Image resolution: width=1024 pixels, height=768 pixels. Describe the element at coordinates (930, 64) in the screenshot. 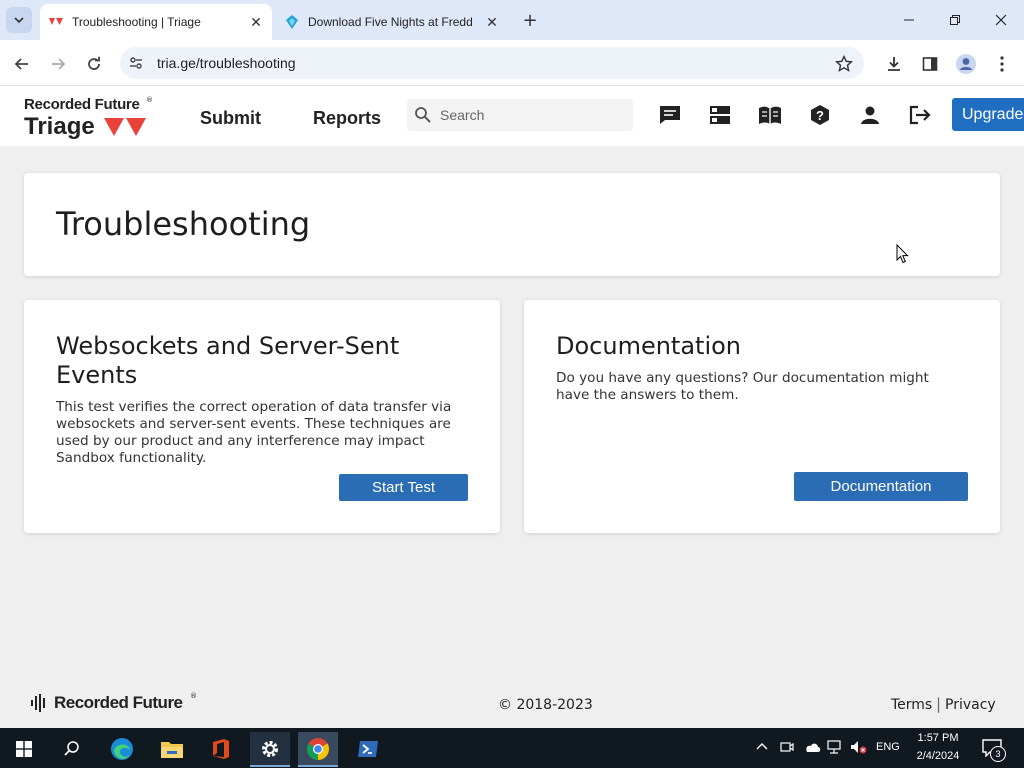

I see `side-panel-icon` at that location.